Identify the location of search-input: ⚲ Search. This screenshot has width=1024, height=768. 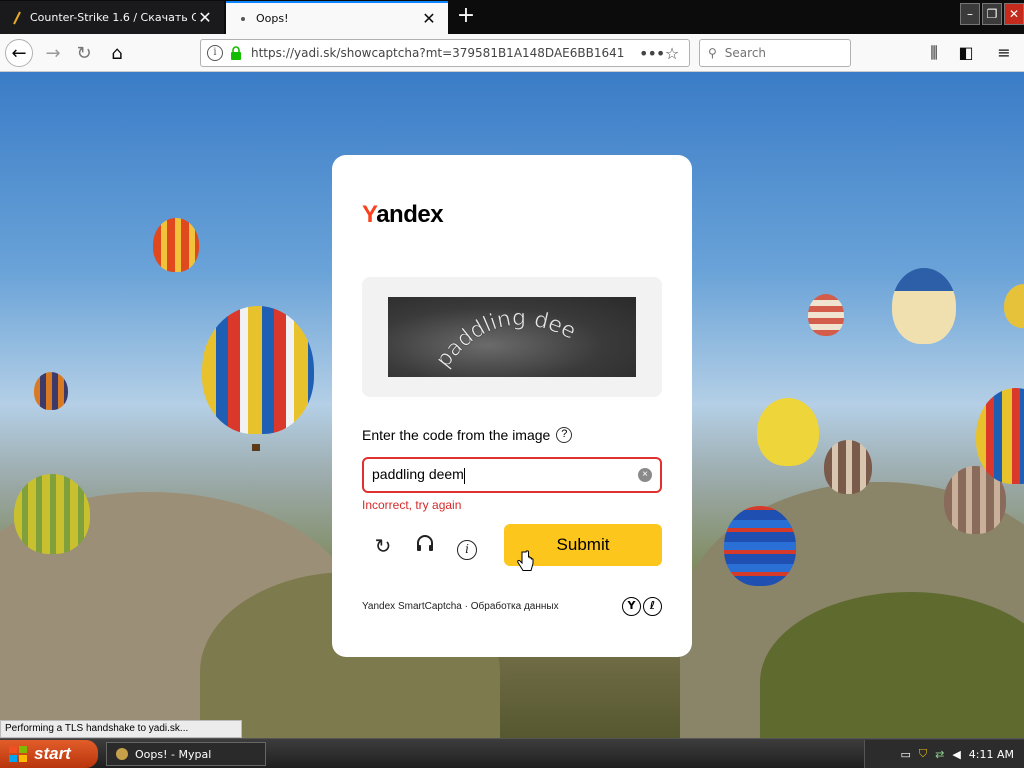
(775, 53).